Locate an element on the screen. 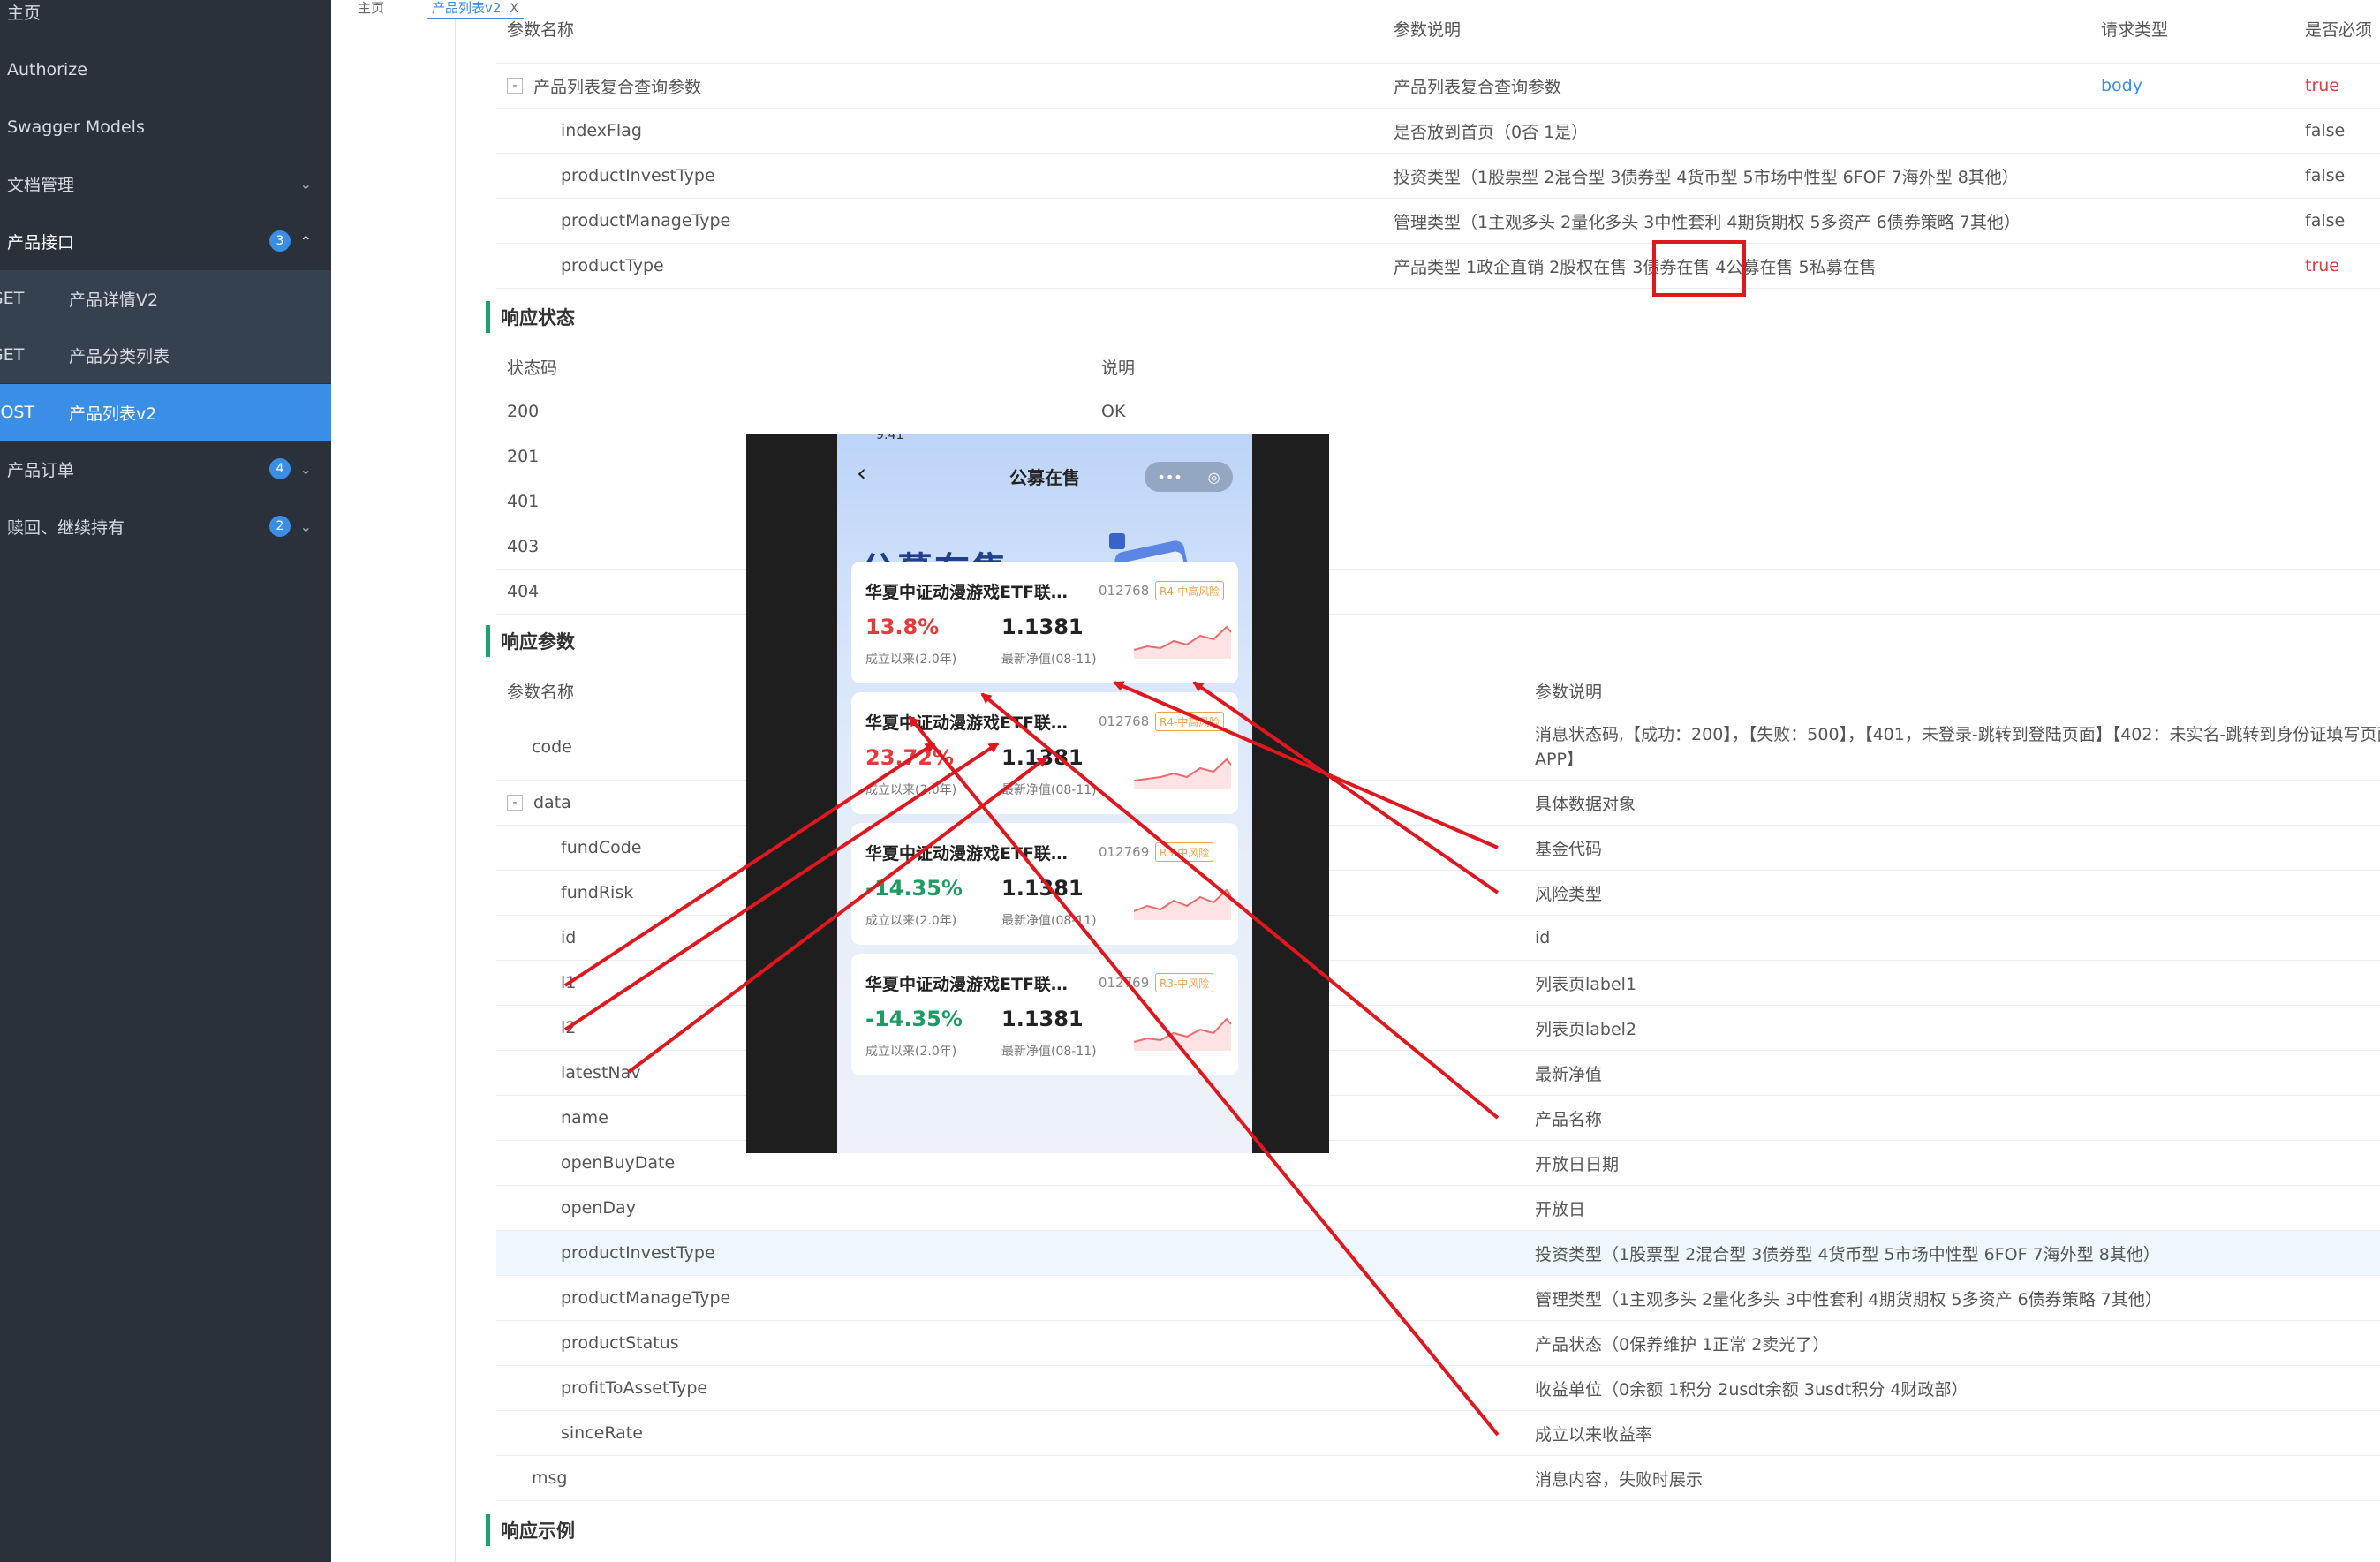 The height and width of the screenshot is (1562, 2380). param-desc: 收益单位（0余额 1积分 2usdt余额 3usdt积分 4财政部） is located at coordinates (1751, 1389).